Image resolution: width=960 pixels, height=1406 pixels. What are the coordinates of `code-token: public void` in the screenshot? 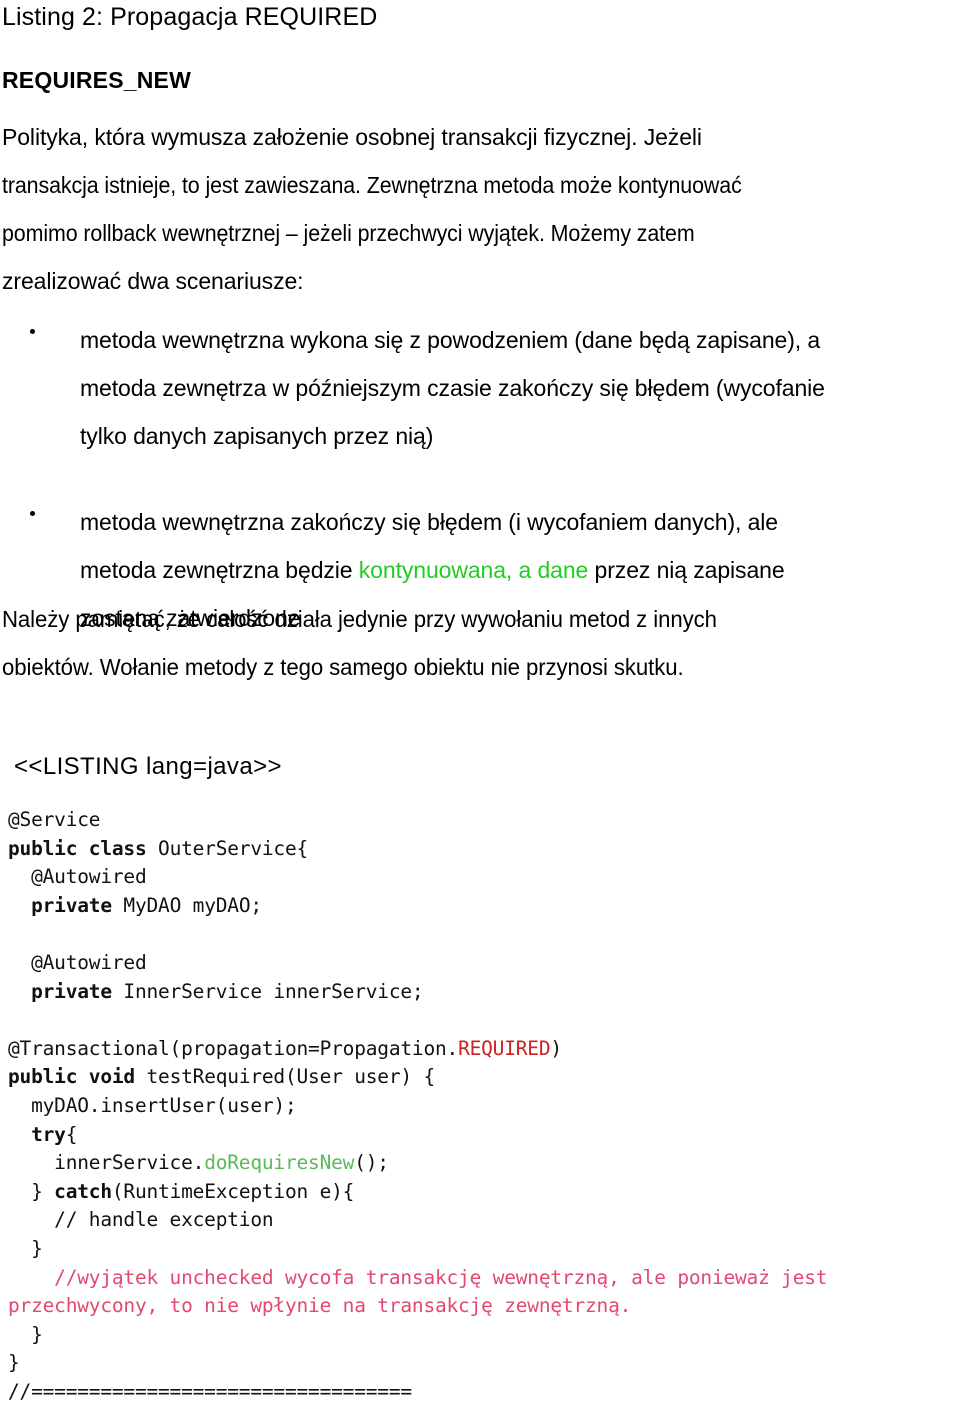 It's located at (71, 1077).